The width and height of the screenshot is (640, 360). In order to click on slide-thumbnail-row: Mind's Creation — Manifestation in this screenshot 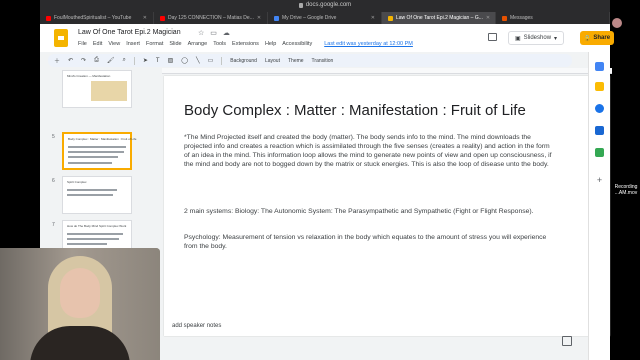, I will do `click(92, 90)`.